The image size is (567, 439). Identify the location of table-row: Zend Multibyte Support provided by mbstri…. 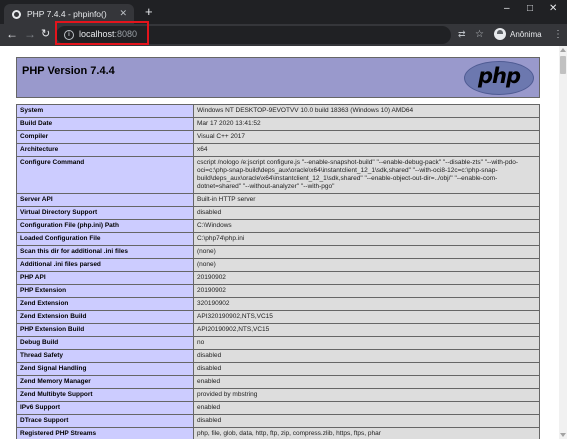
(278, 395).